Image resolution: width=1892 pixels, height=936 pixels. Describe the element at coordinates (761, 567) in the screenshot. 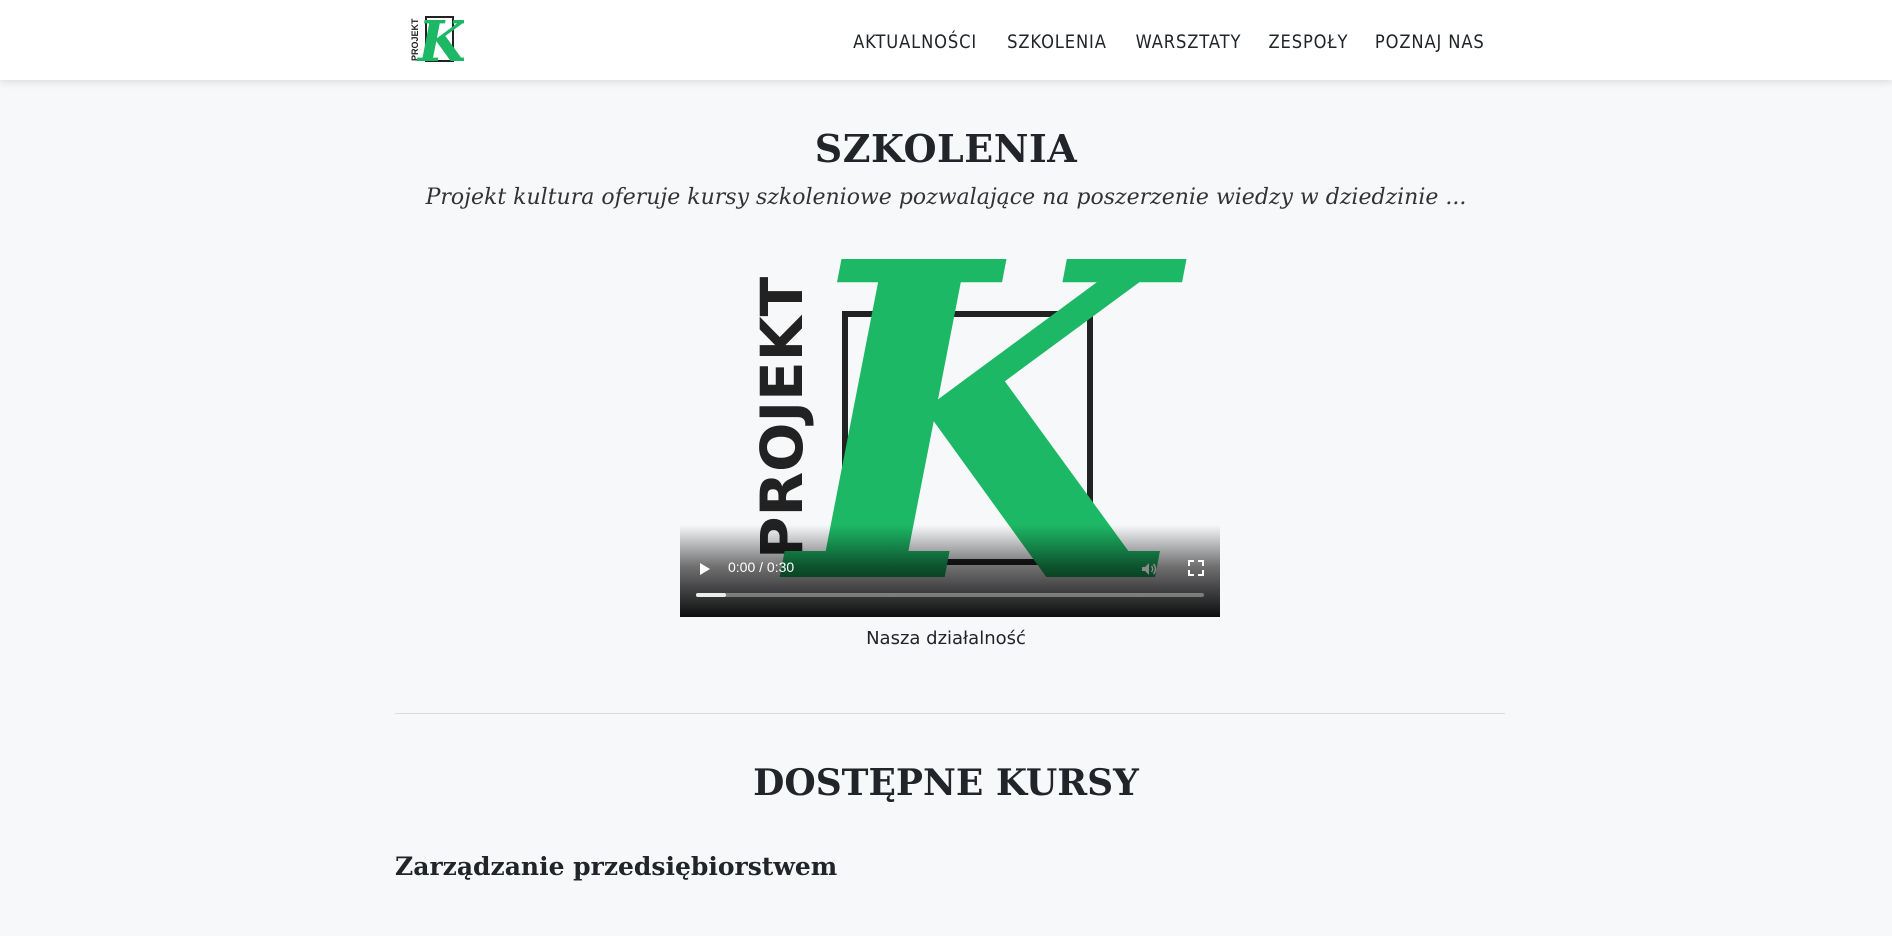

I see `video-time: 0:00 / 0:30` at that location.